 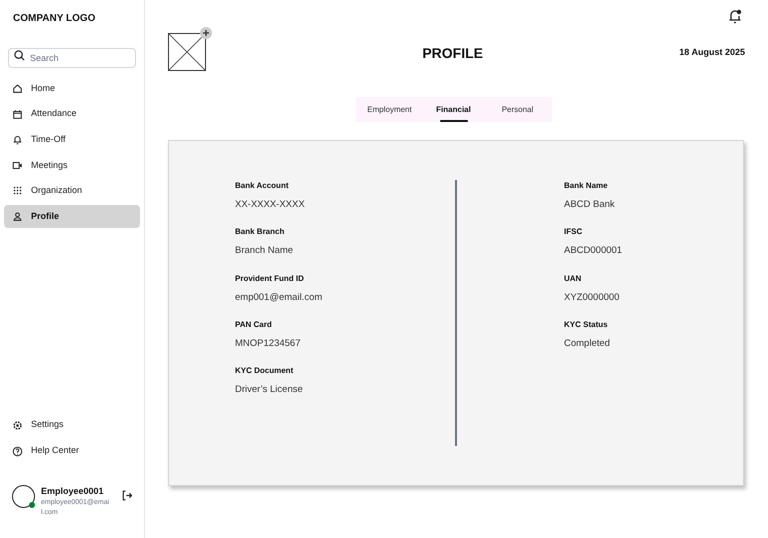 I want to click on field-label: PAN Card, so click(x=254, y=324).